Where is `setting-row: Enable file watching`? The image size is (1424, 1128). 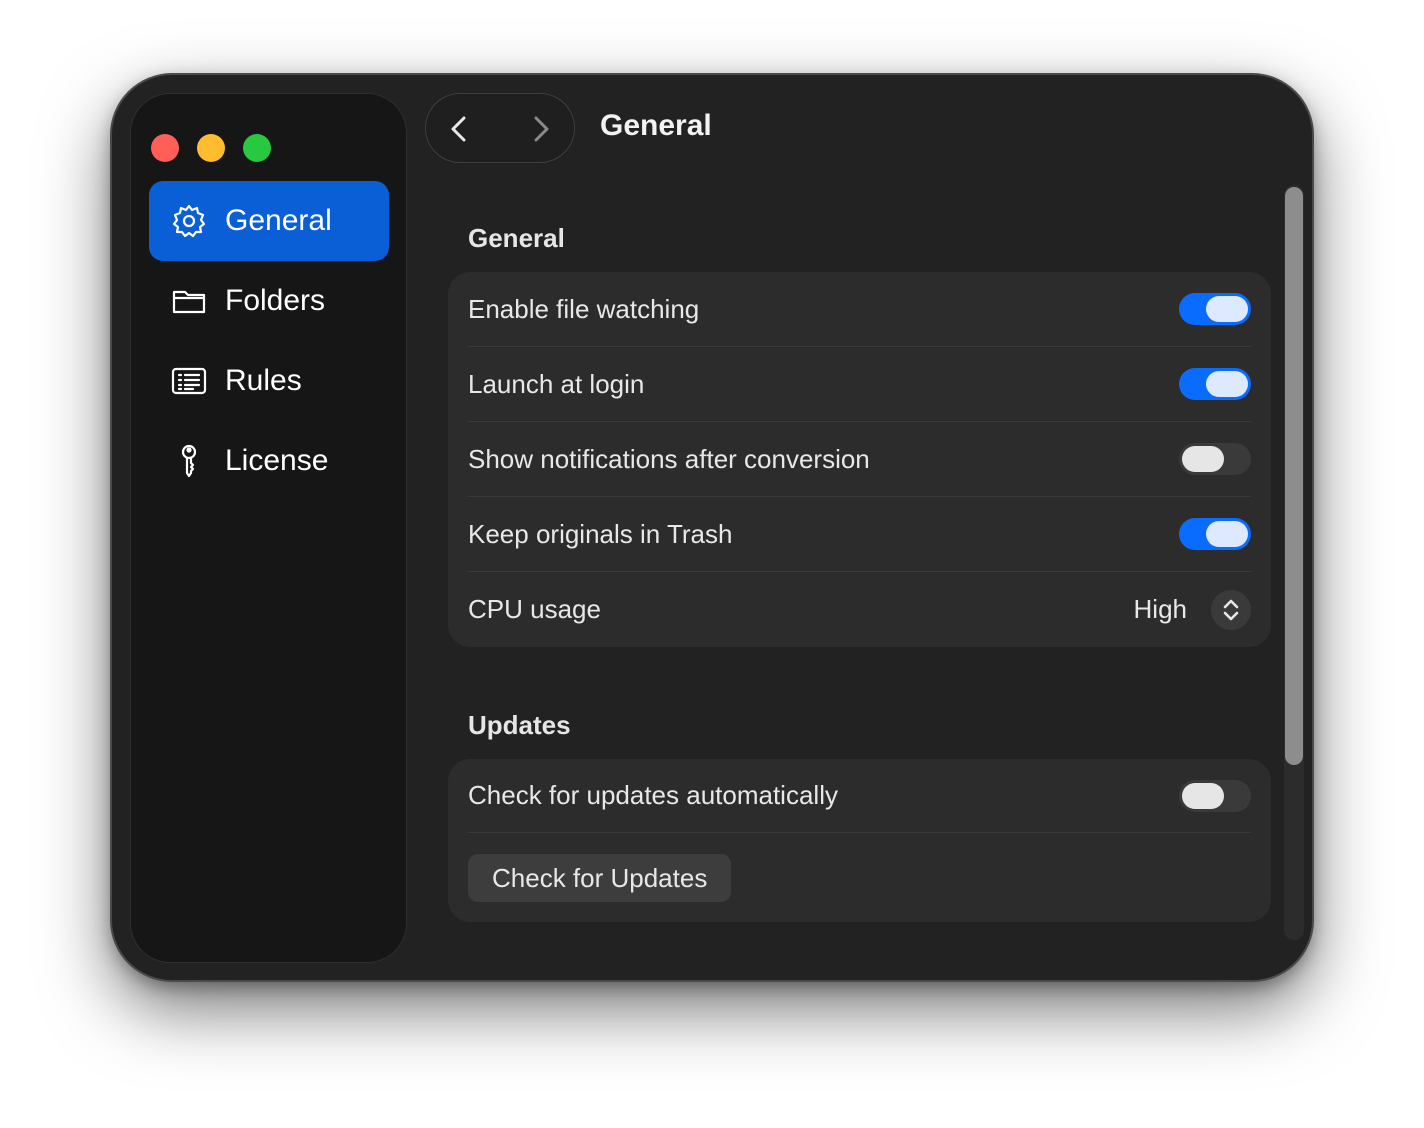
setting-row: Enable file watching is located at coordinates (859, 309).